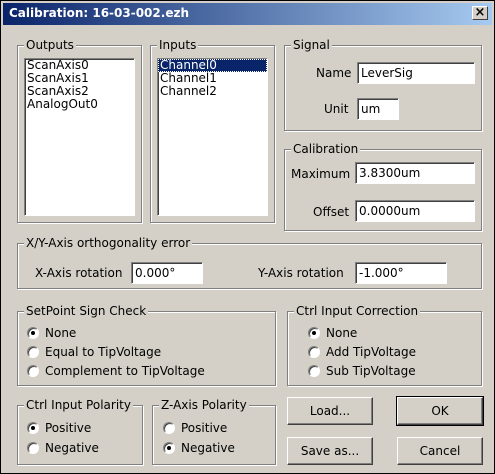 The image size is (495, 474). What do you see at coordinates (79, 104) in the screenshot?
I see `list-item: AnalogOut0` at bounding box center [79, 104].